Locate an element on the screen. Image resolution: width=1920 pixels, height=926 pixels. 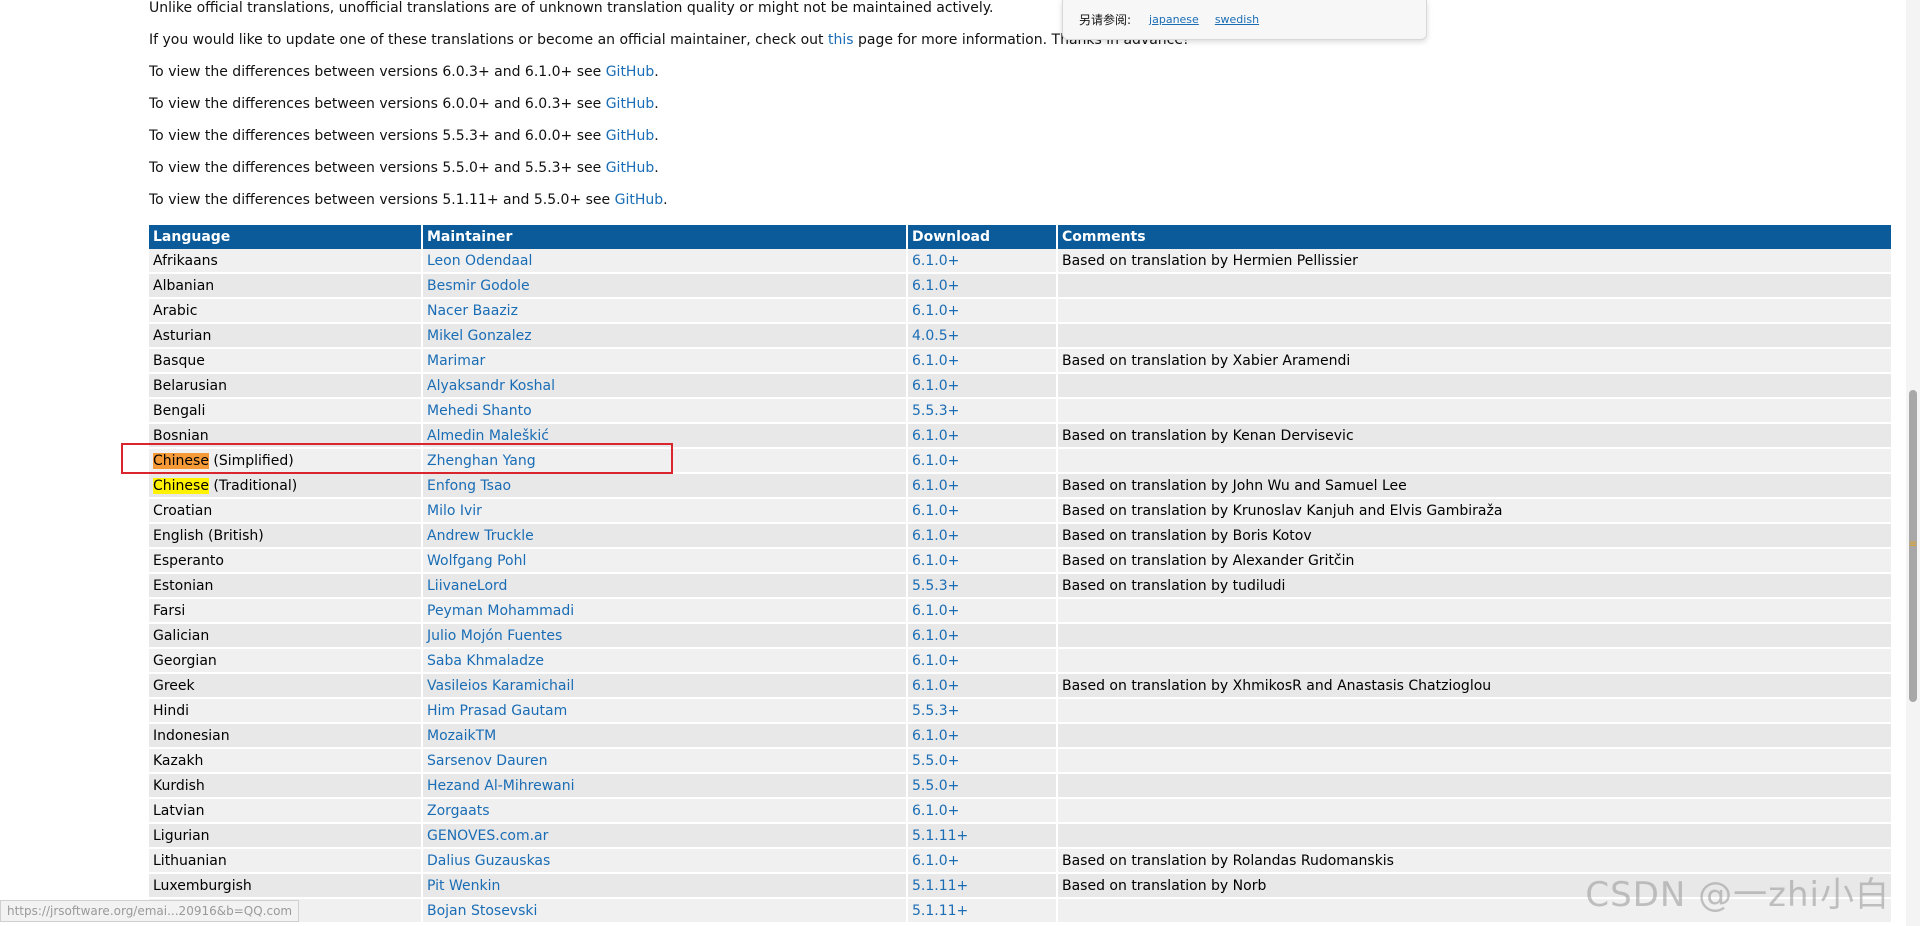
table-row: Albanian Besmir Godole 6.1.0+ is located at coordinates (1021, 286).